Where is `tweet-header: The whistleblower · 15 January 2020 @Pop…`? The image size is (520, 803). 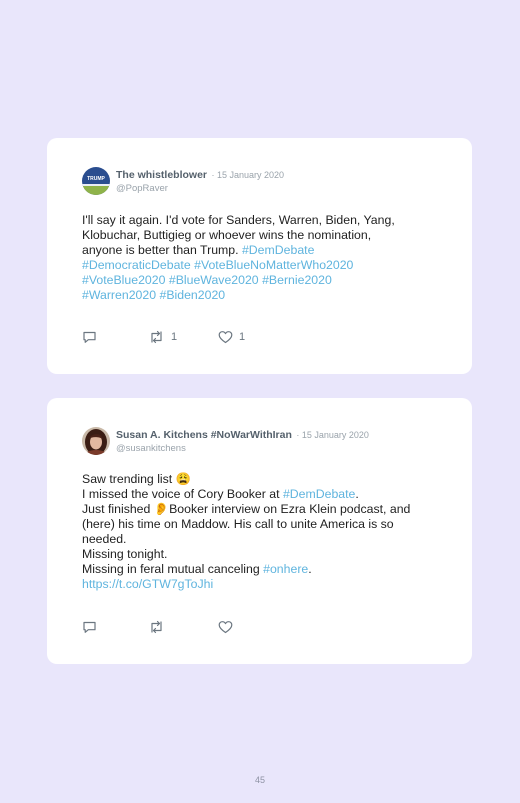 tweet-header: The whistleblower · 15 January 2020 @Pop… is located at coordinates (200, 181).